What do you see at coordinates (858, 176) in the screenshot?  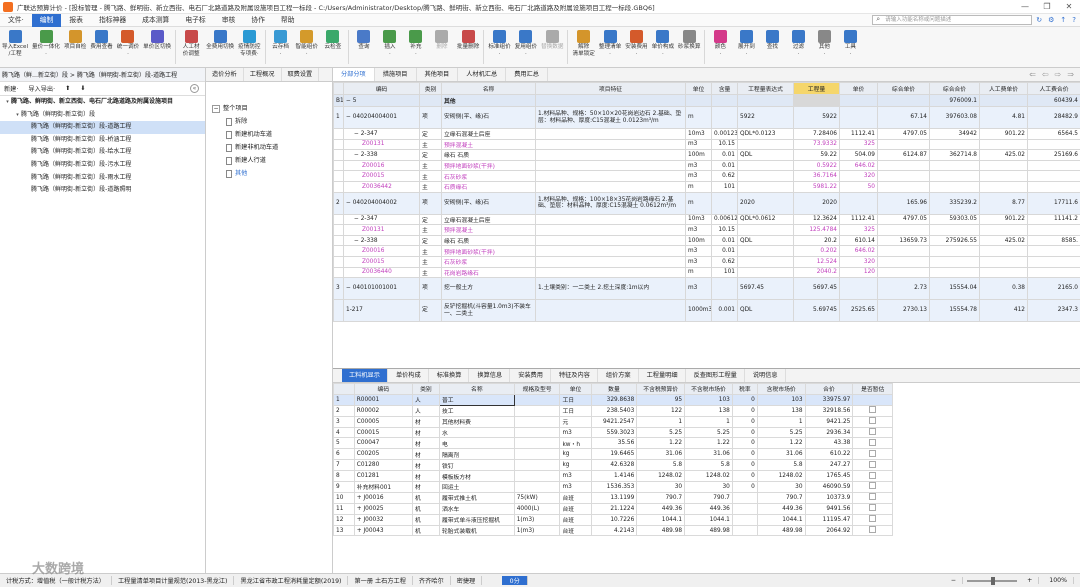 I see `grid-cell: 320` at bounding box center [858, 176].